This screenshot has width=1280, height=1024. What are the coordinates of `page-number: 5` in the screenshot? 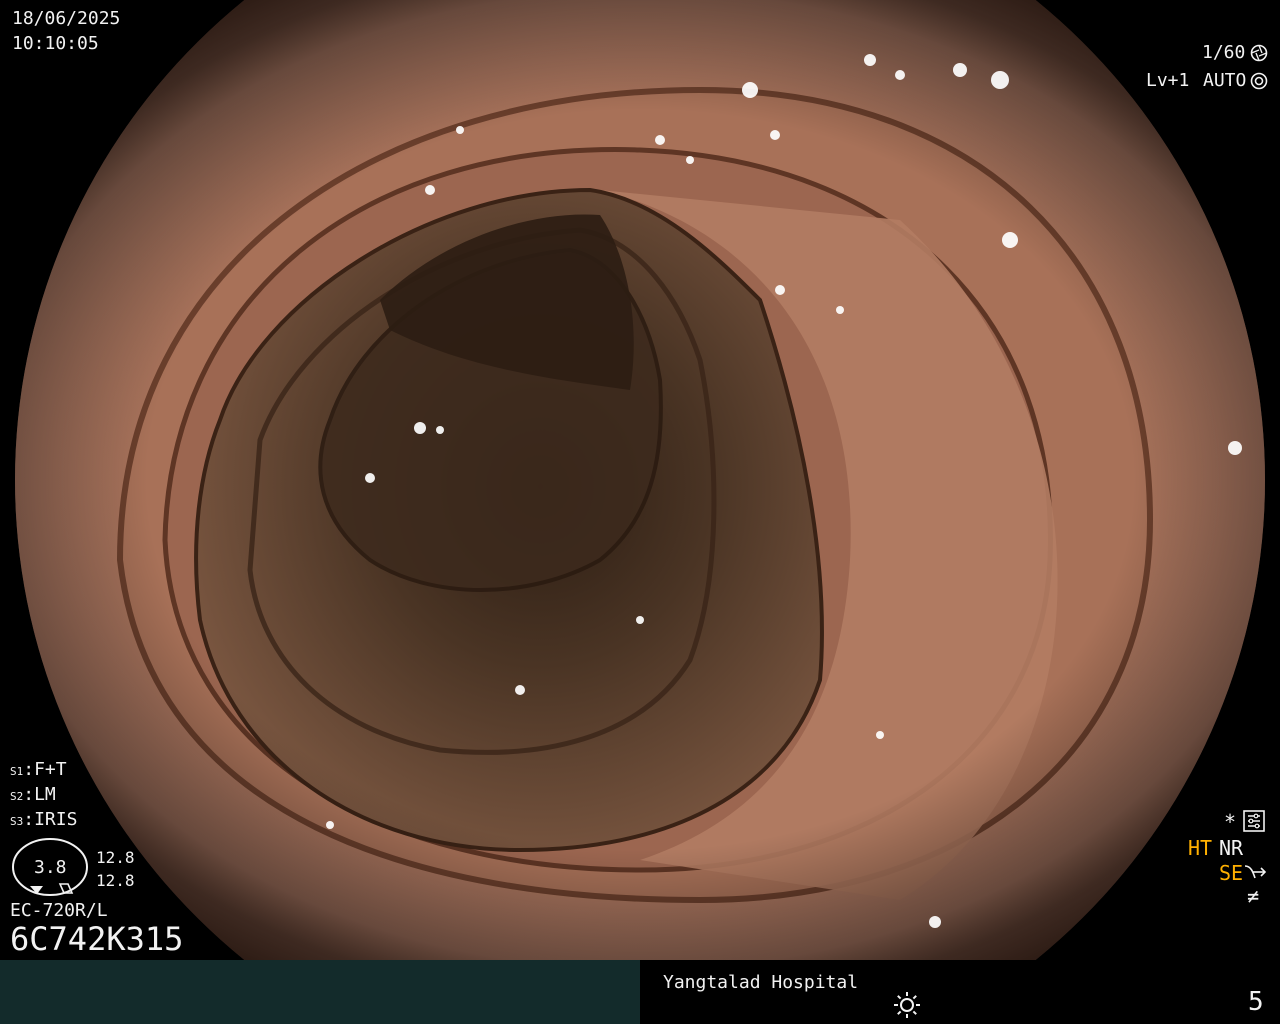 It's located at (1256, 1002).